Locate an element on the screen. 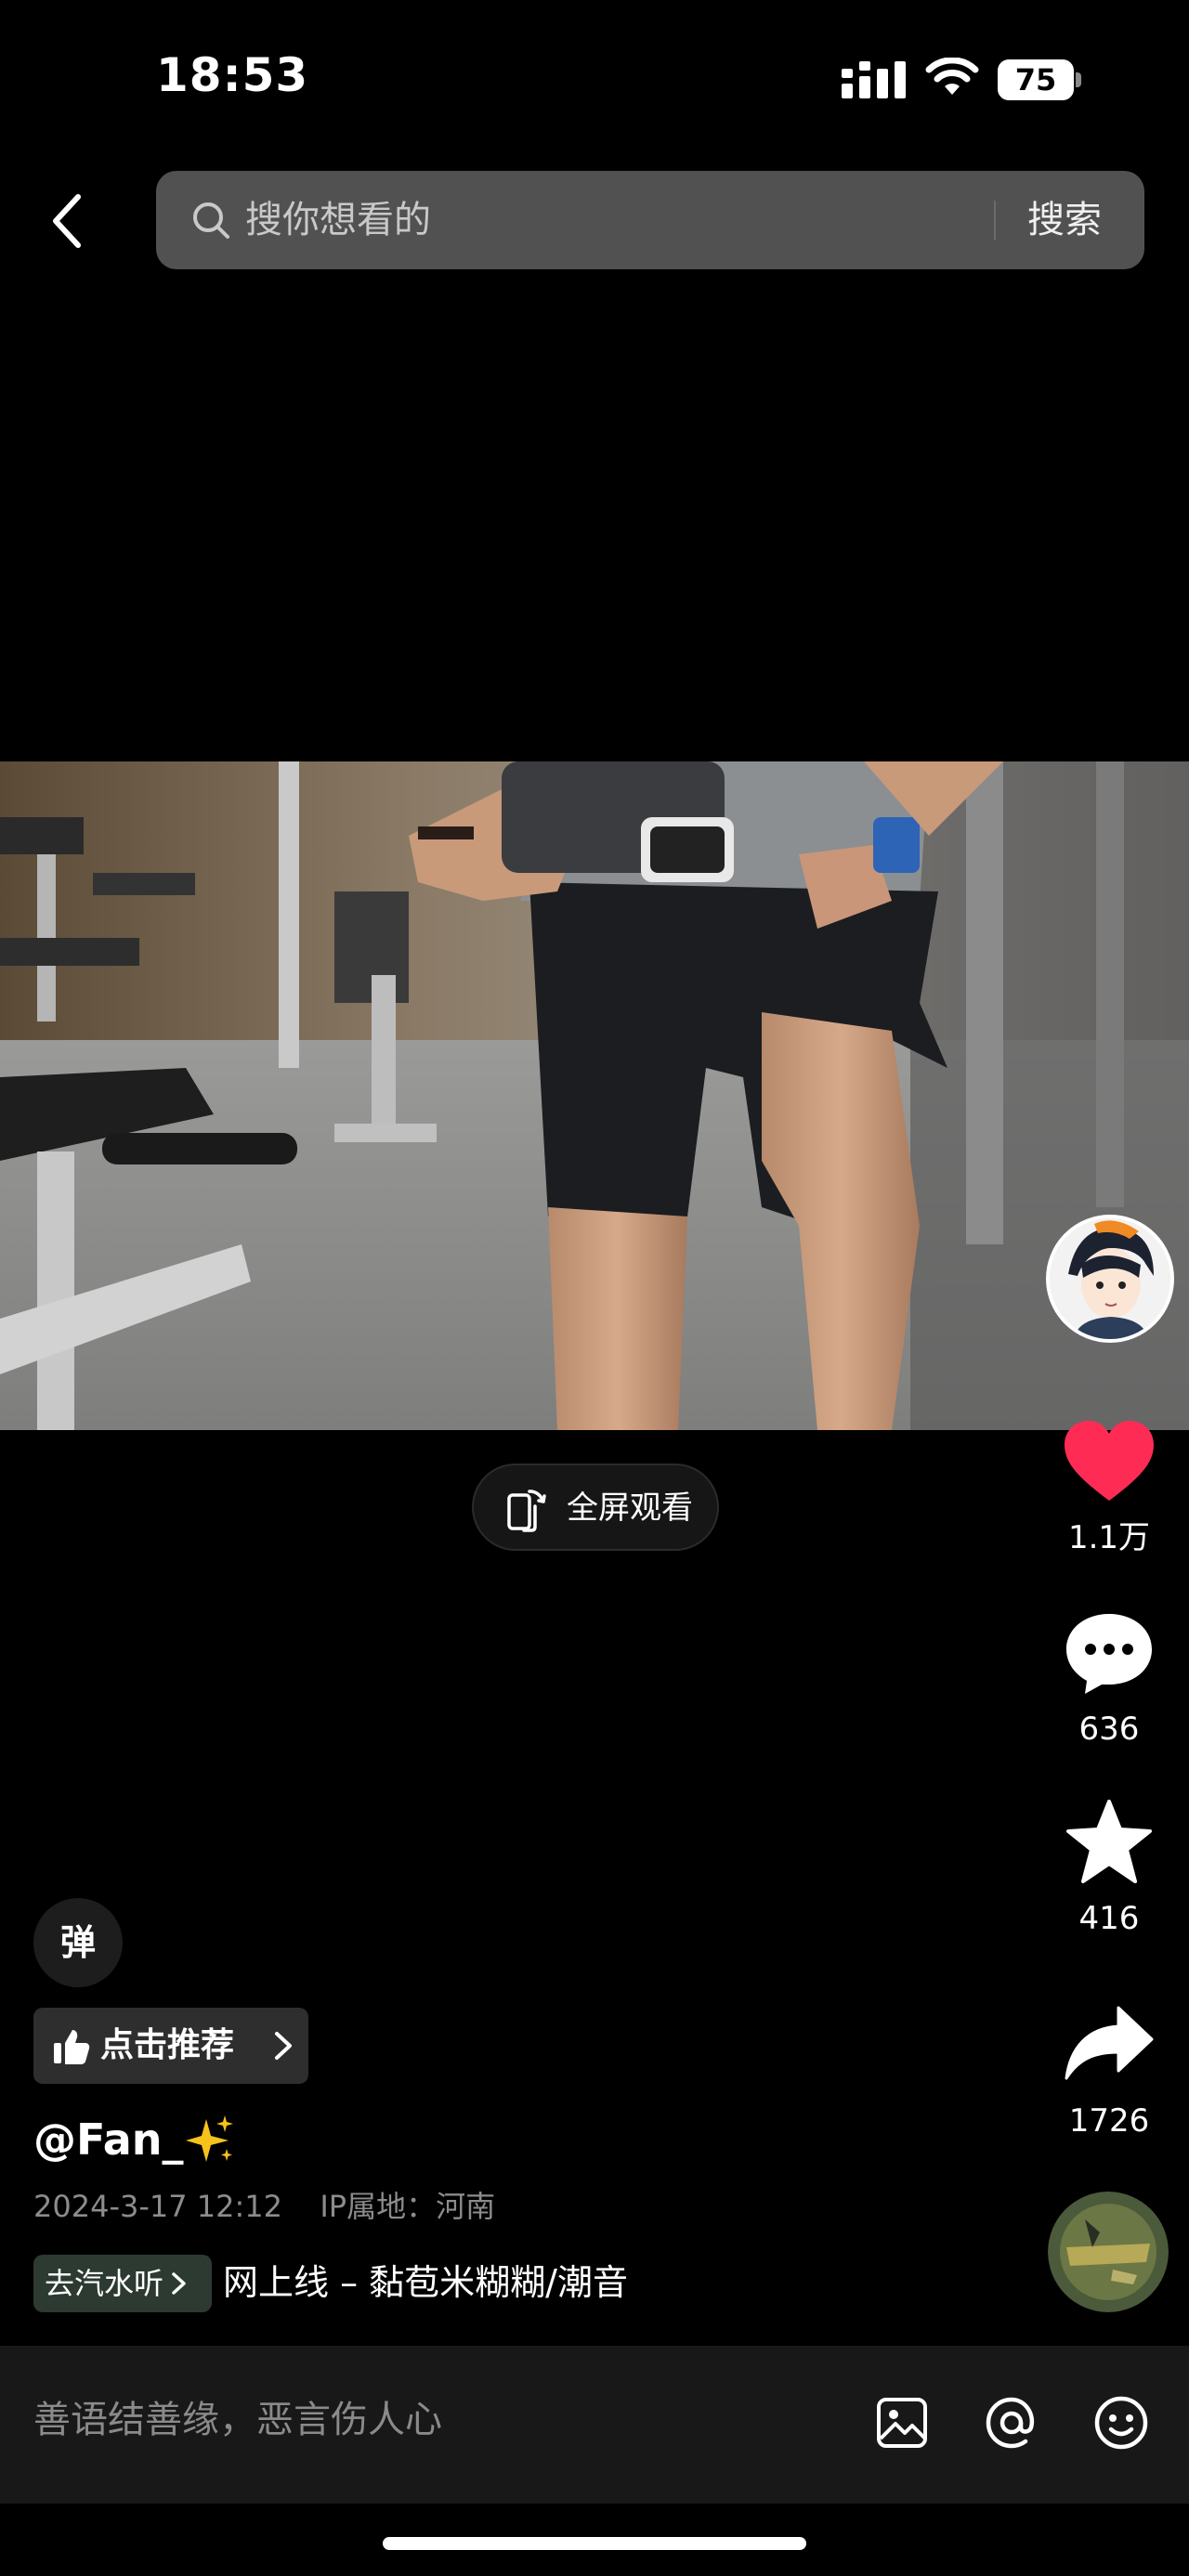  danmu-toggle-button: 弹 is located at coordinates (78, 1942).